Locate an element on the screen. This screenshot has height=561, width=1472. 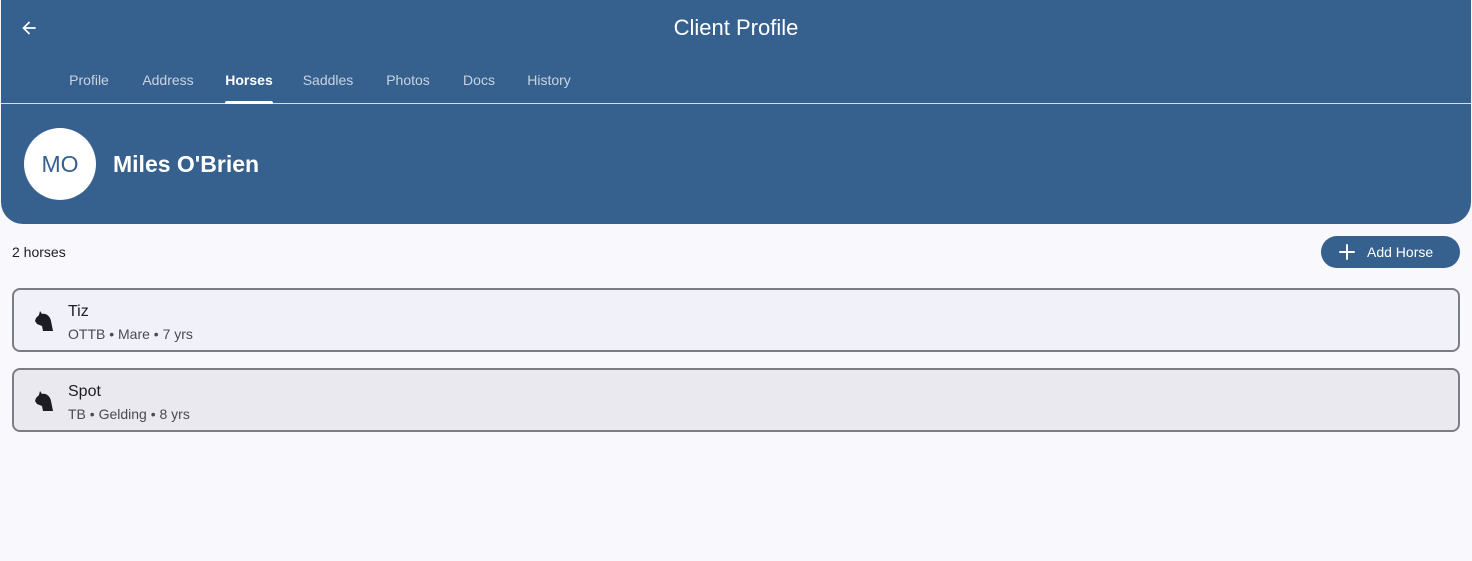
tab-label: History is located at coordinates (549, 79).